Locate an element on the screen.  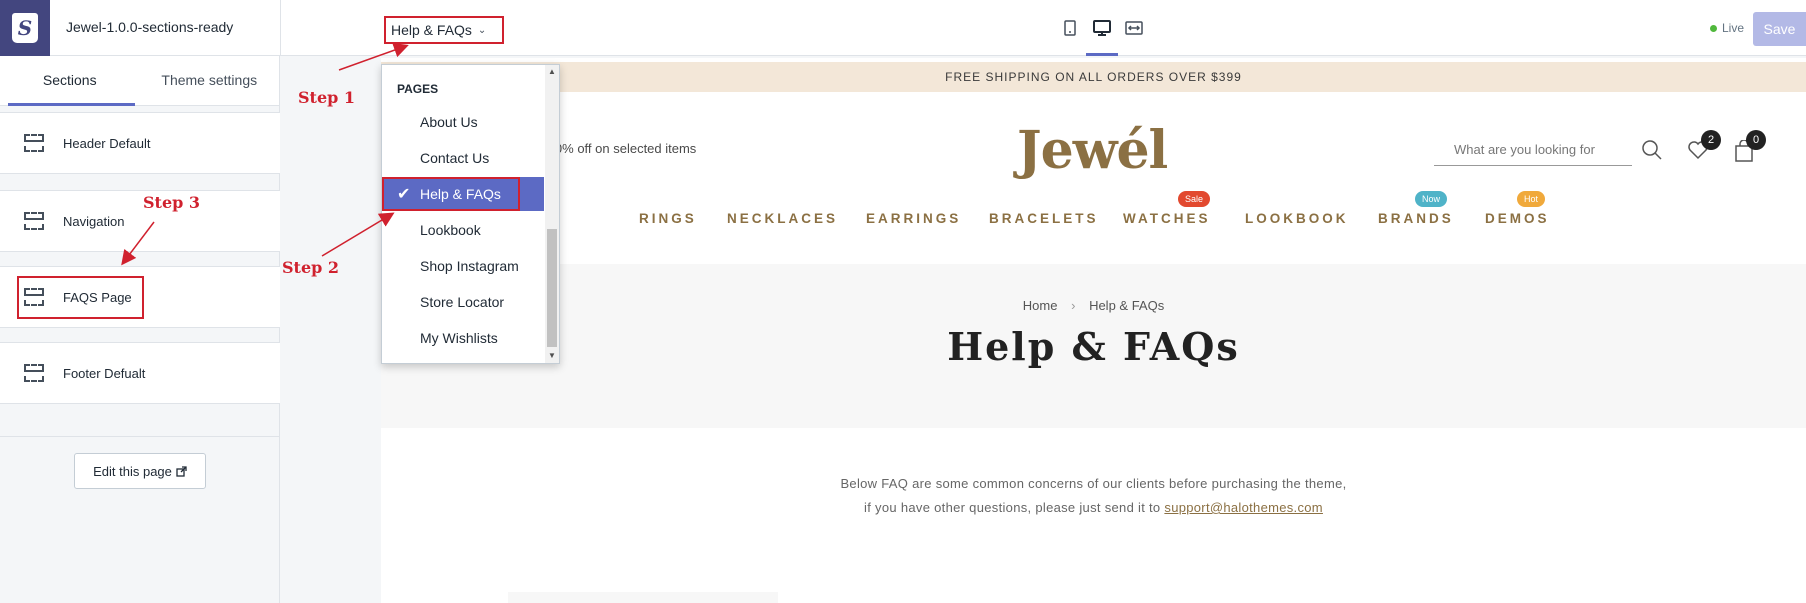
fullscreen-view-button is located at coordinates (1134, 28).